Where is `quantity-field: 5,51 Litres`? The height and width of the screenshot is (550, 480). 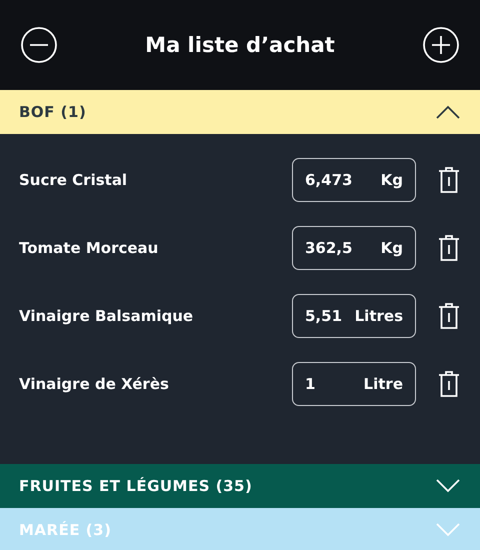 quantity-field: 5,51 Litres is located at coordinates (354, 316).